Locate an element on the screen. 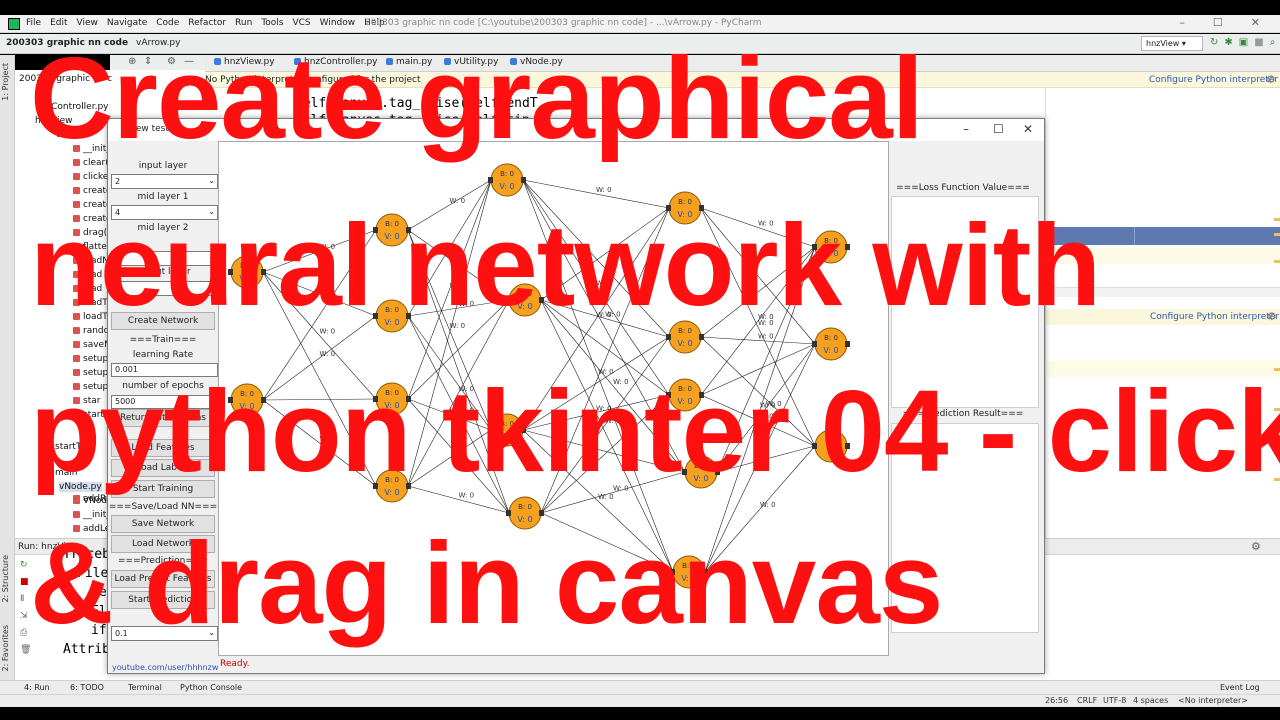 This screenshot has width=1280, height=720. hide-icon: — is located at coordinates (189, 61).